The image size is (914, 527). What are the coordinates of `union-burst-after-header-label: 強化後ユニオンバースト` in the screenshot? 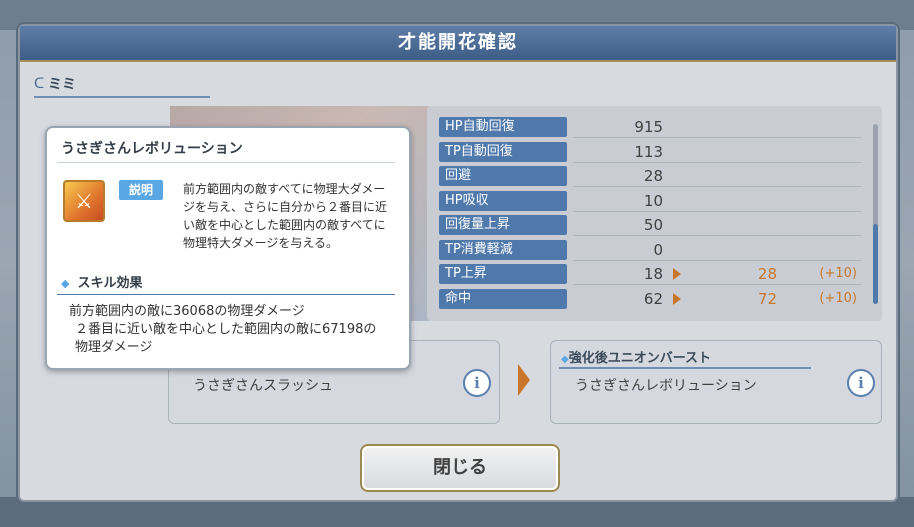 It's located at (640, 358).